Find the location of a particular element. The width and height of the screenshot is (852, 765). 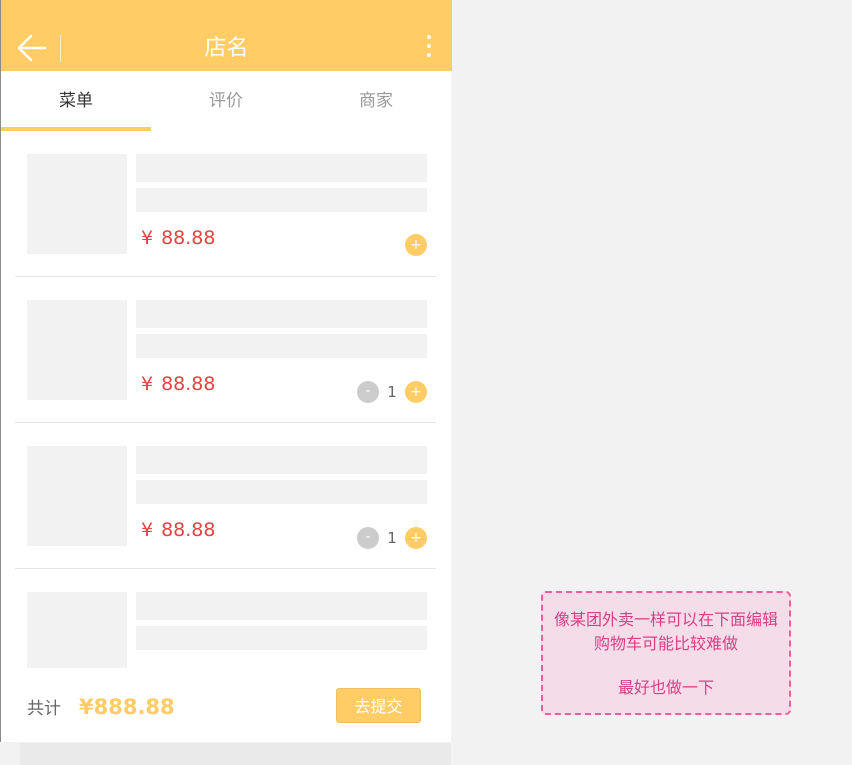

store-name-title: 店名 is located at coordinates (226, 48).